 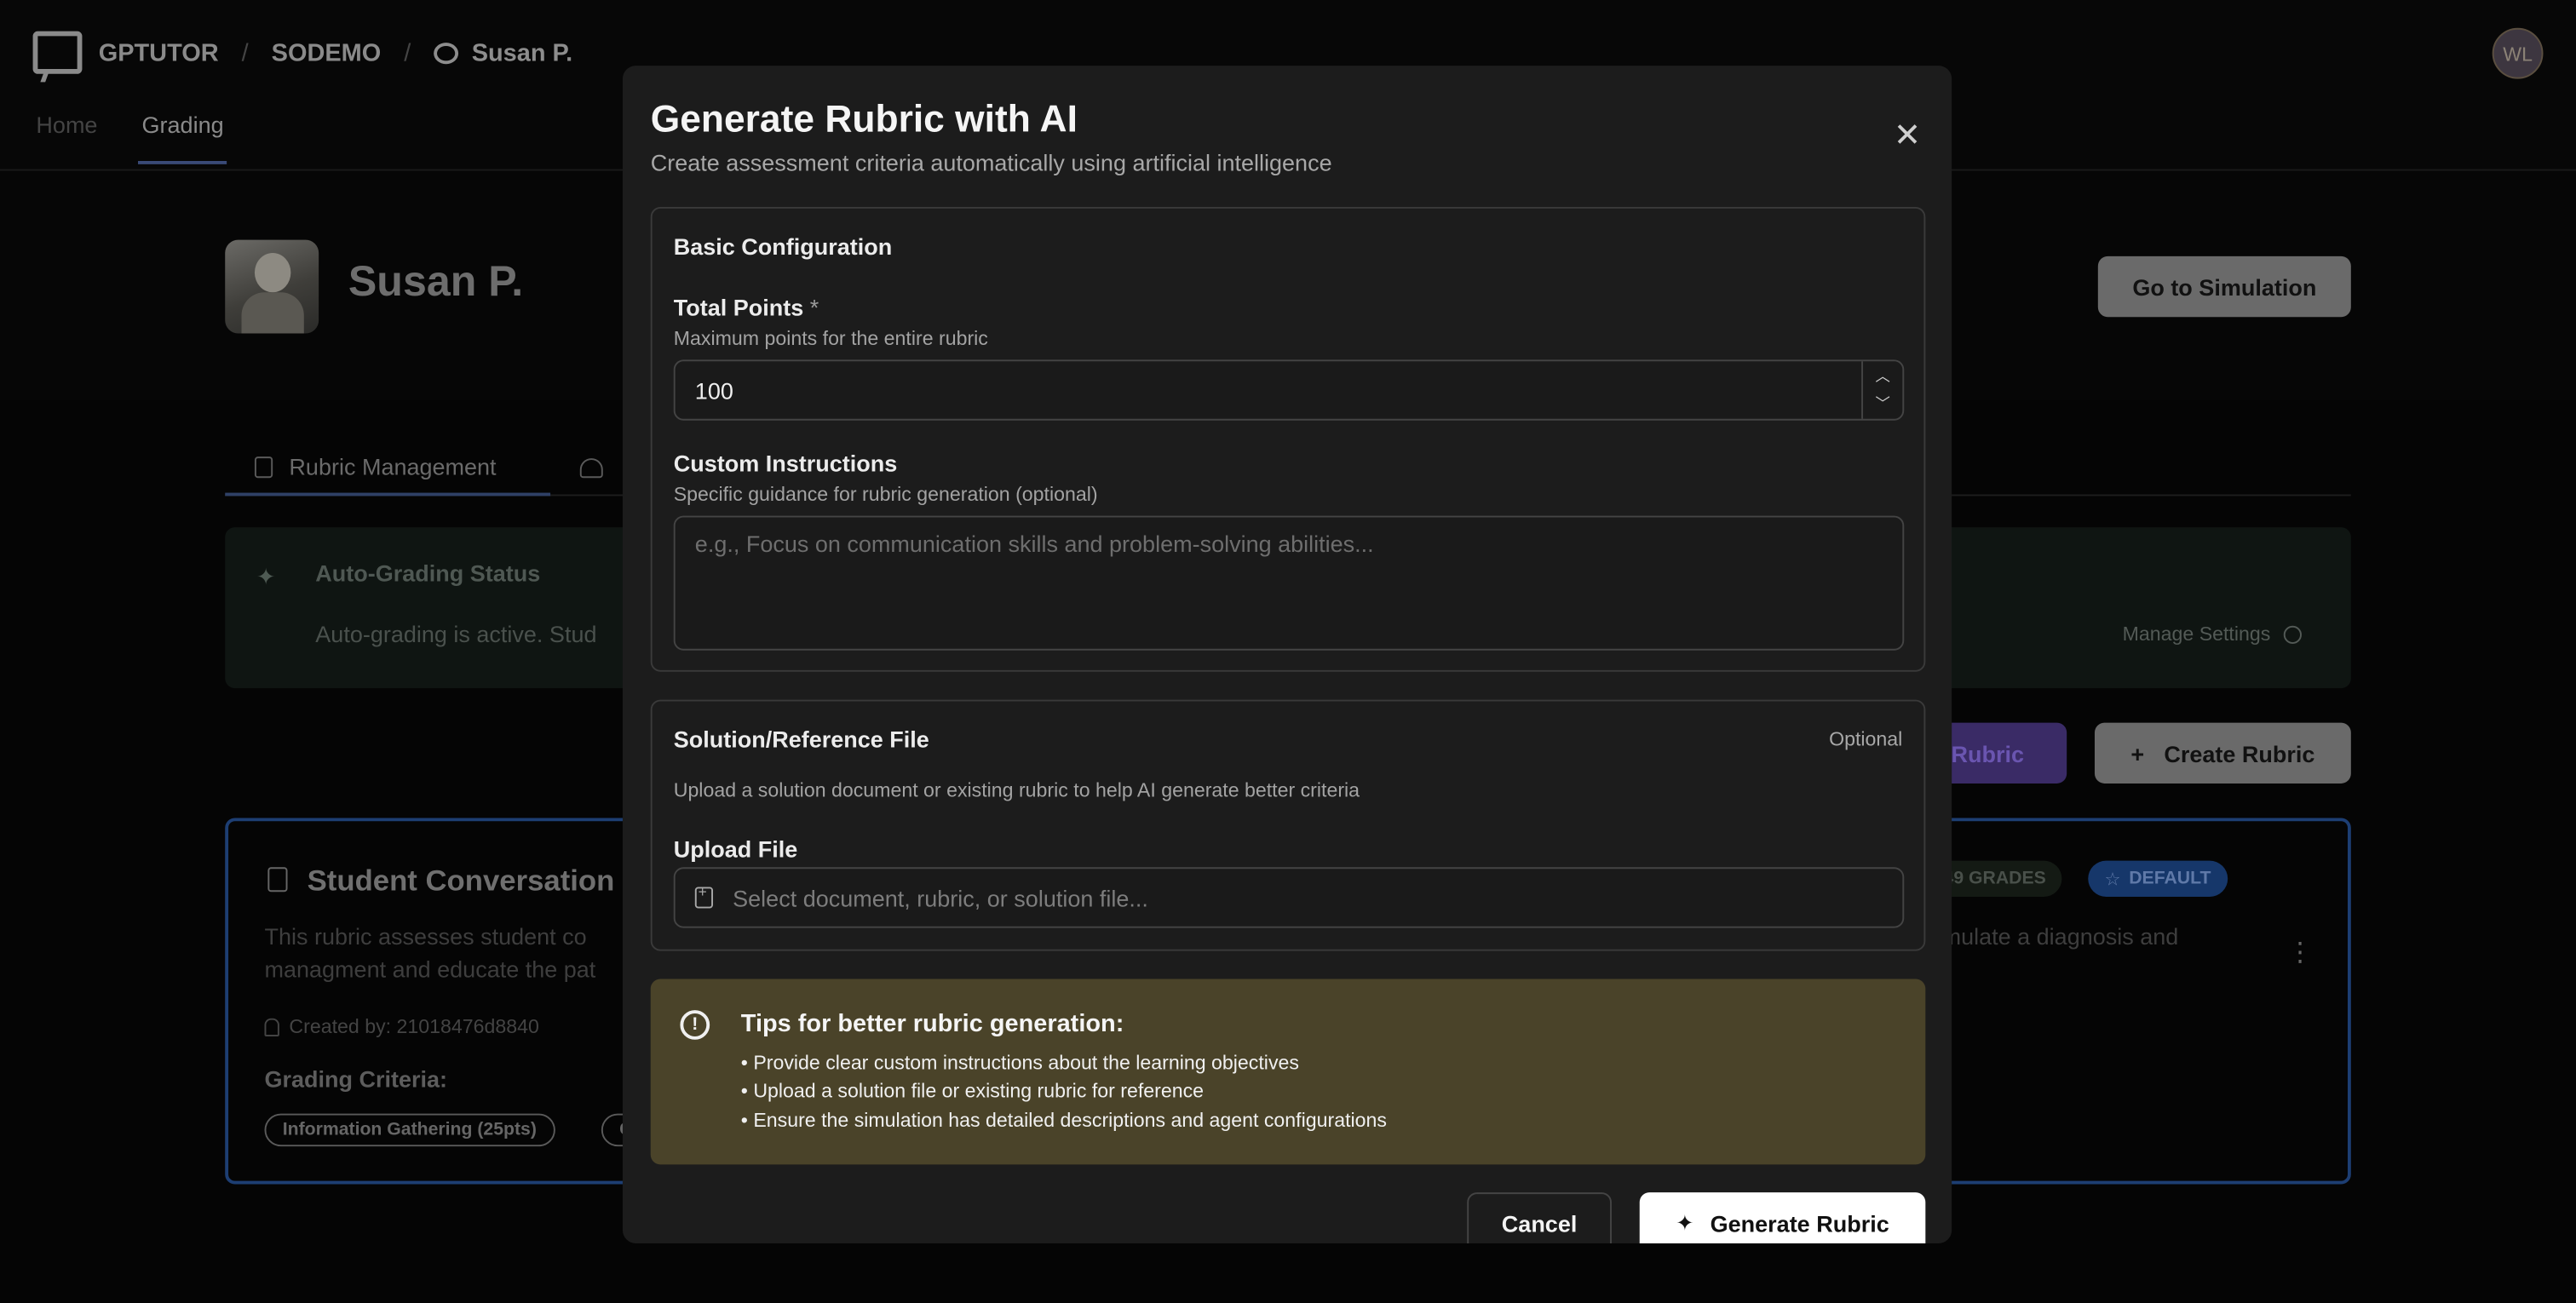 What do you see at coordinates (183, 138) in the screenshot?
I see `nav-grading: Grading` at bounding box center [183, 138].